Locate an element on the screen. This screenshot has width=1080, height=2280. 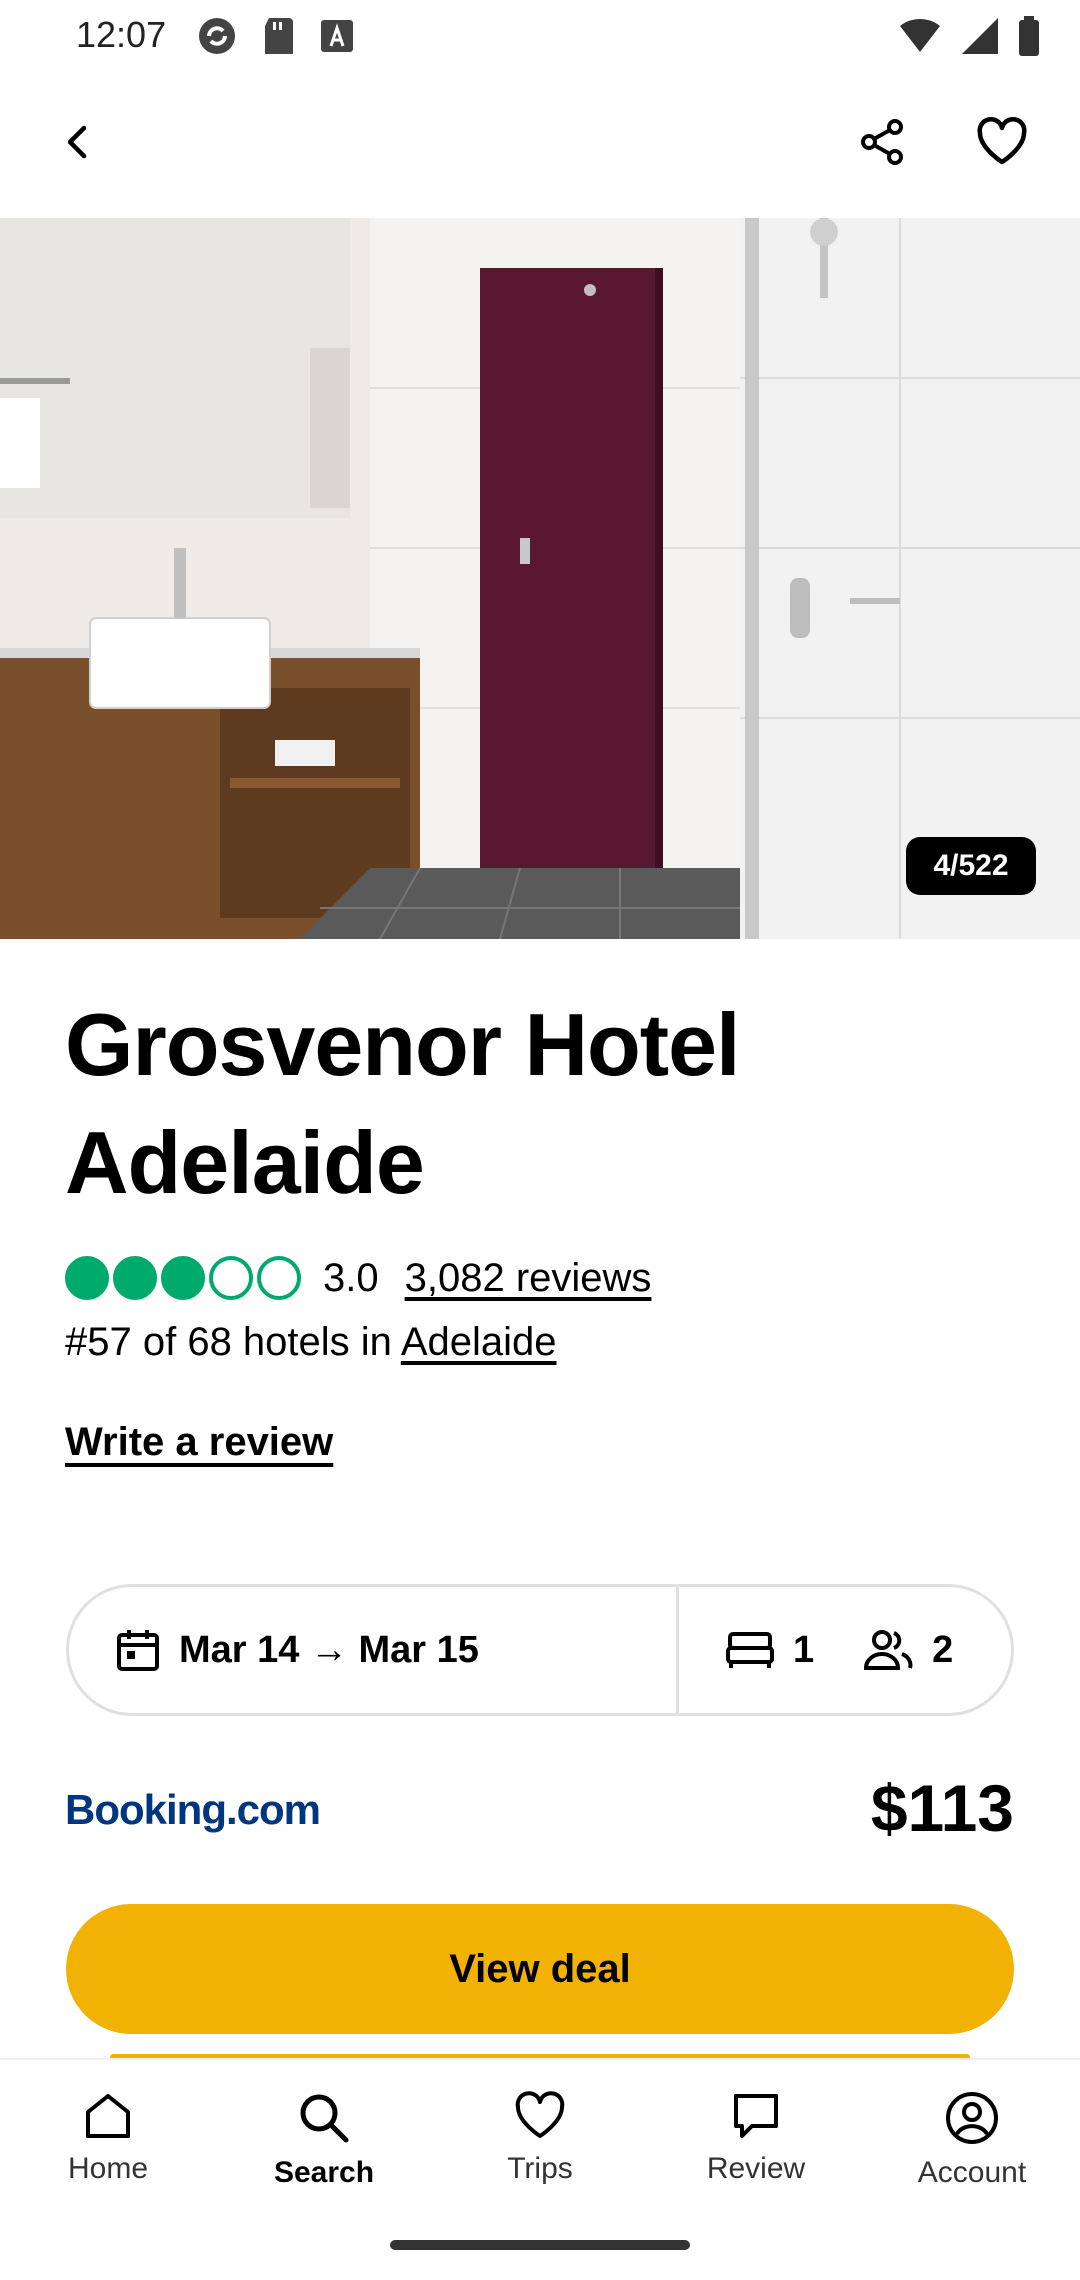
calendar-icon is located at coordinates (138, 1650).